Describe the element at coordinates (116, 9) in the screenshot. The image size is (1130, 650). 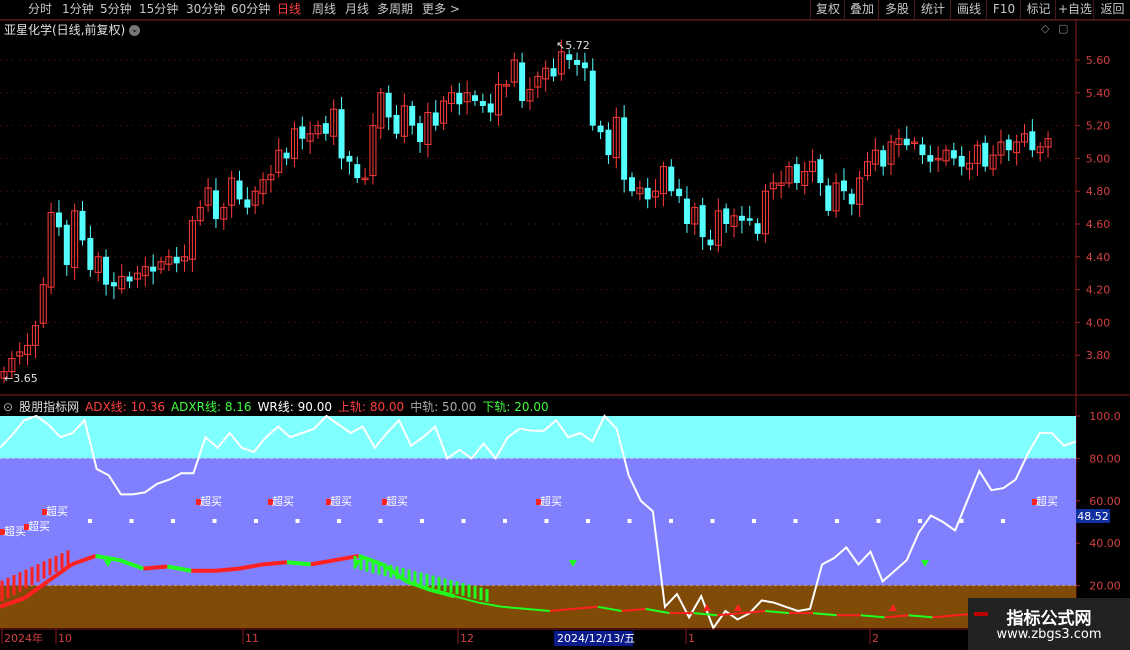
I see `period-tab-2: 5分钟` at that location.